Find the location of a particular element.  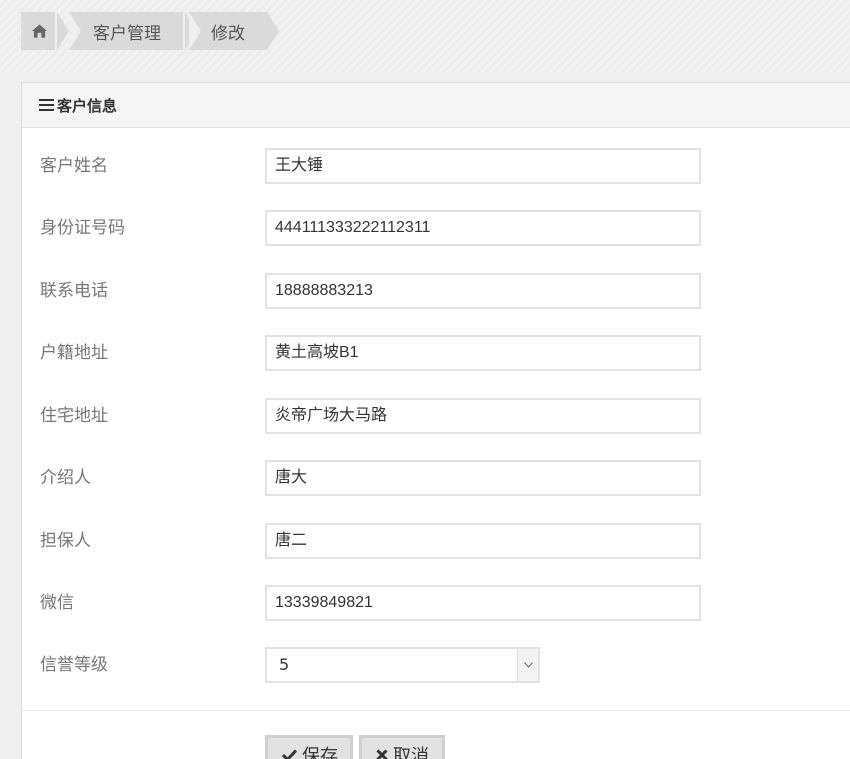

chevron-down-icon is located at coordinates (527, 665).